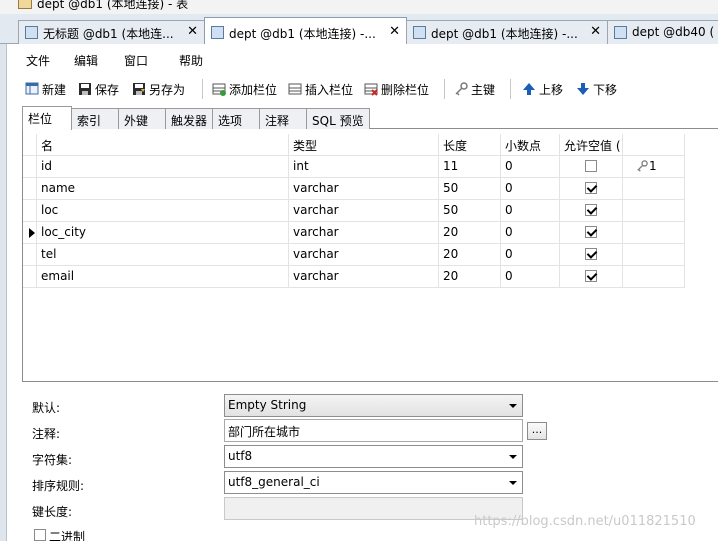 Image resolution: width=718 pixels, height=541 pixels. I want to click on tab-foreign-keys: 外键, so click(142, 118).